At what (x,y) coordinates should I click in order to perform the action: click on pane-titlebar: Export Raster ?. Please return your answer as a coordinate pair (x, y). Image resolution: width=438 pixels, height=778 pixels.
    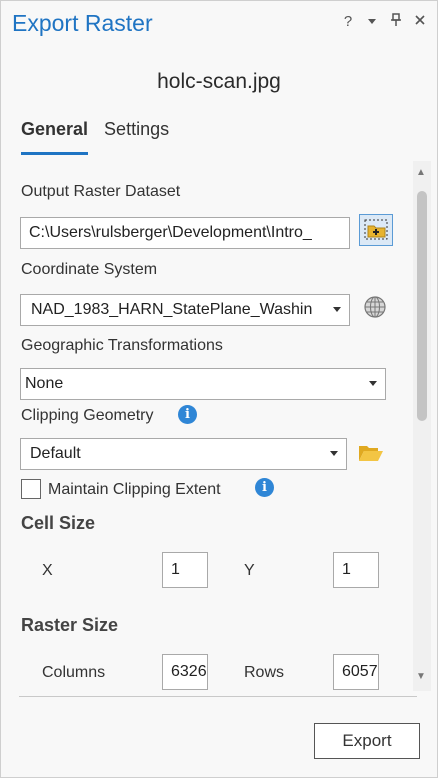
    Looking at the image, I should click on (219, 27).